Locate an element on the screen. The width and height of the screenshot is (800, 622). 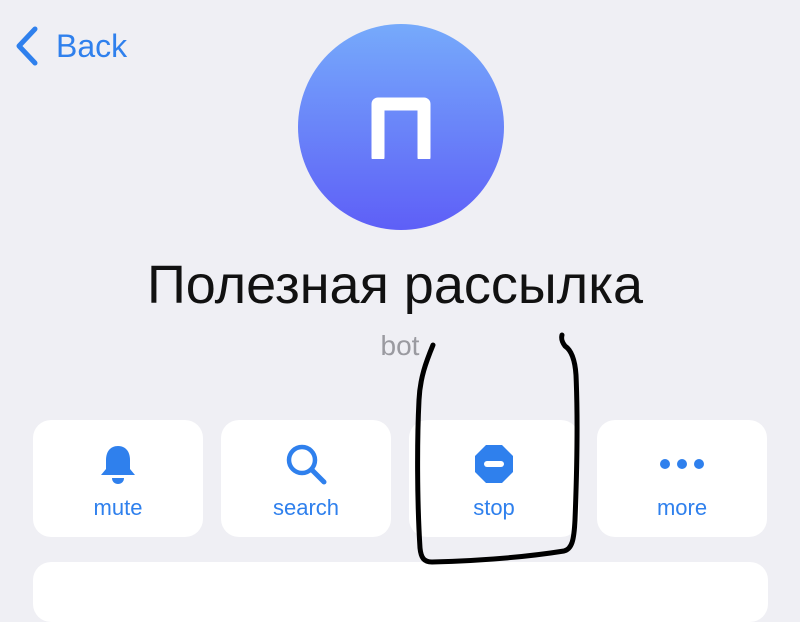
back-label: Back is located at coordinates (92, 46).